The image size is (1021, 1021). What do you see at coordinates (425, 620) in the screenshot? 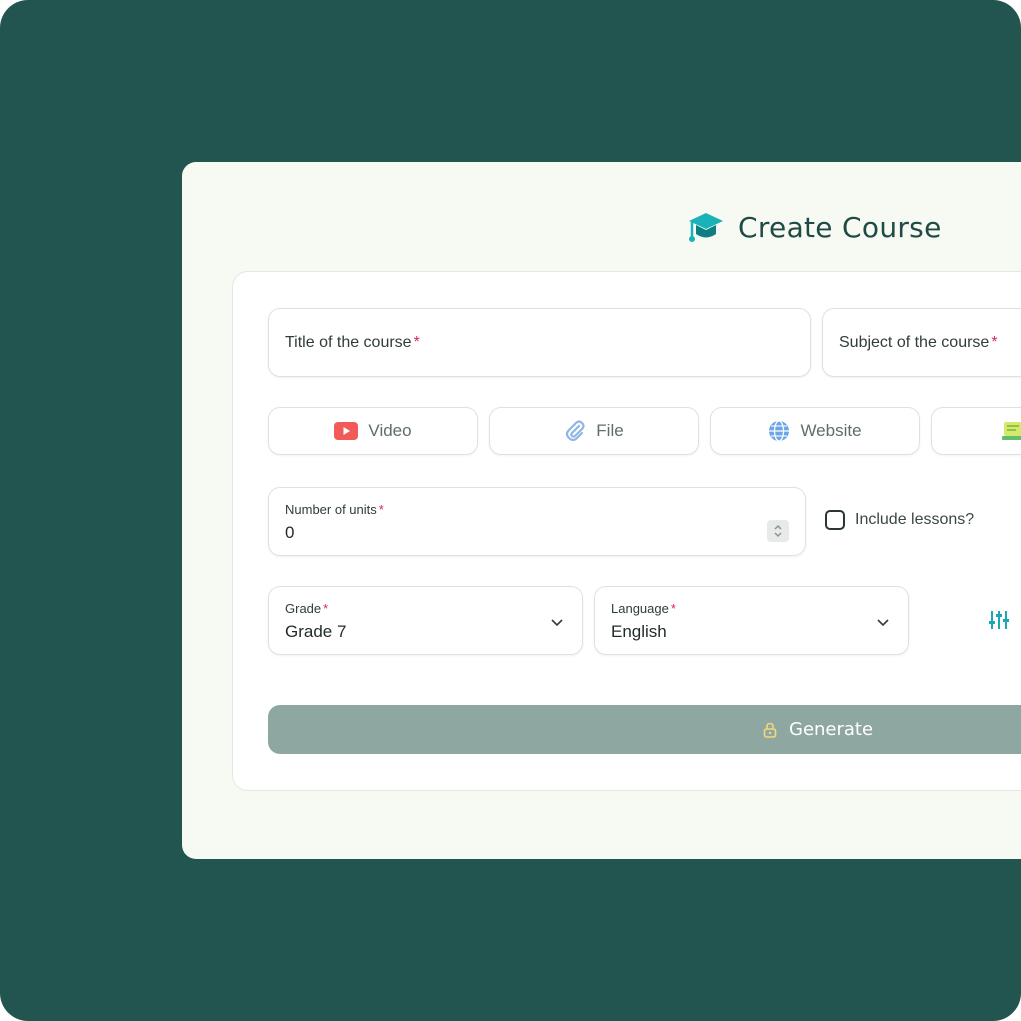
I see `grade-select: Grade * Grade 7` at bounding box center [425, 620].